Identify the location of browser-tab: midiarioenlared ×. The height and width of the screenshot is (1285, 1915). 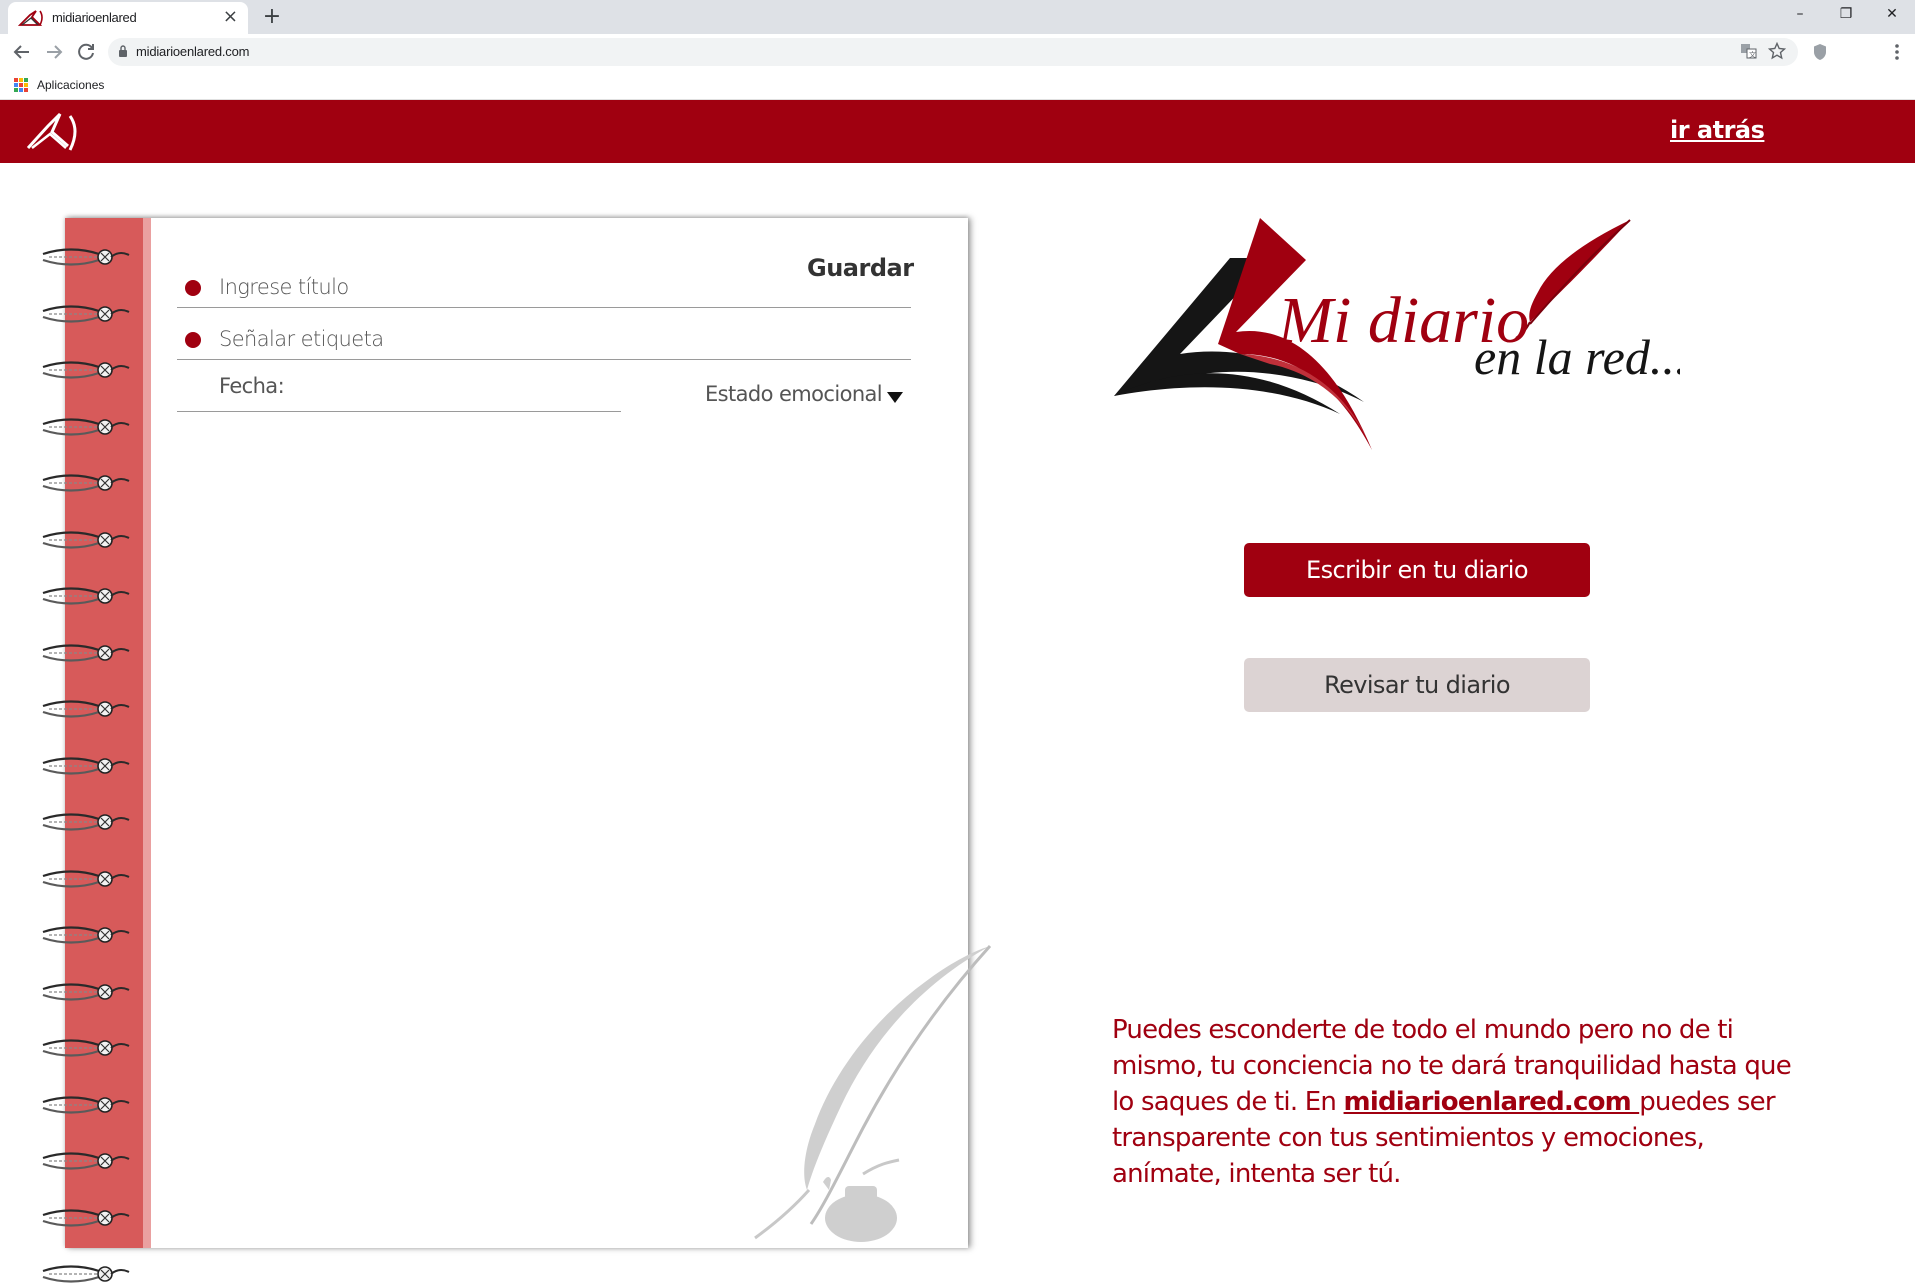
(128, 18).